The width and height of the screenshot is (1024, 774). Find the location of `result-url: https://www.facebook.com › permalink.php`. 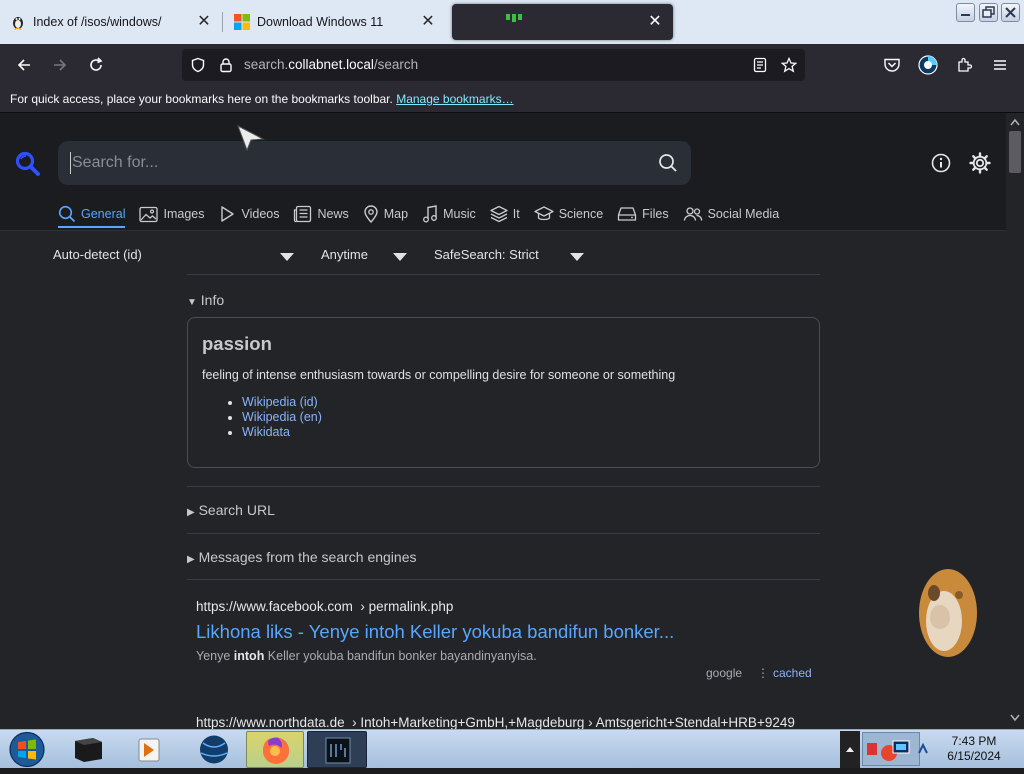

result-url: https://www.facebook.com › permalink.php is located at coordinates (324, 606).